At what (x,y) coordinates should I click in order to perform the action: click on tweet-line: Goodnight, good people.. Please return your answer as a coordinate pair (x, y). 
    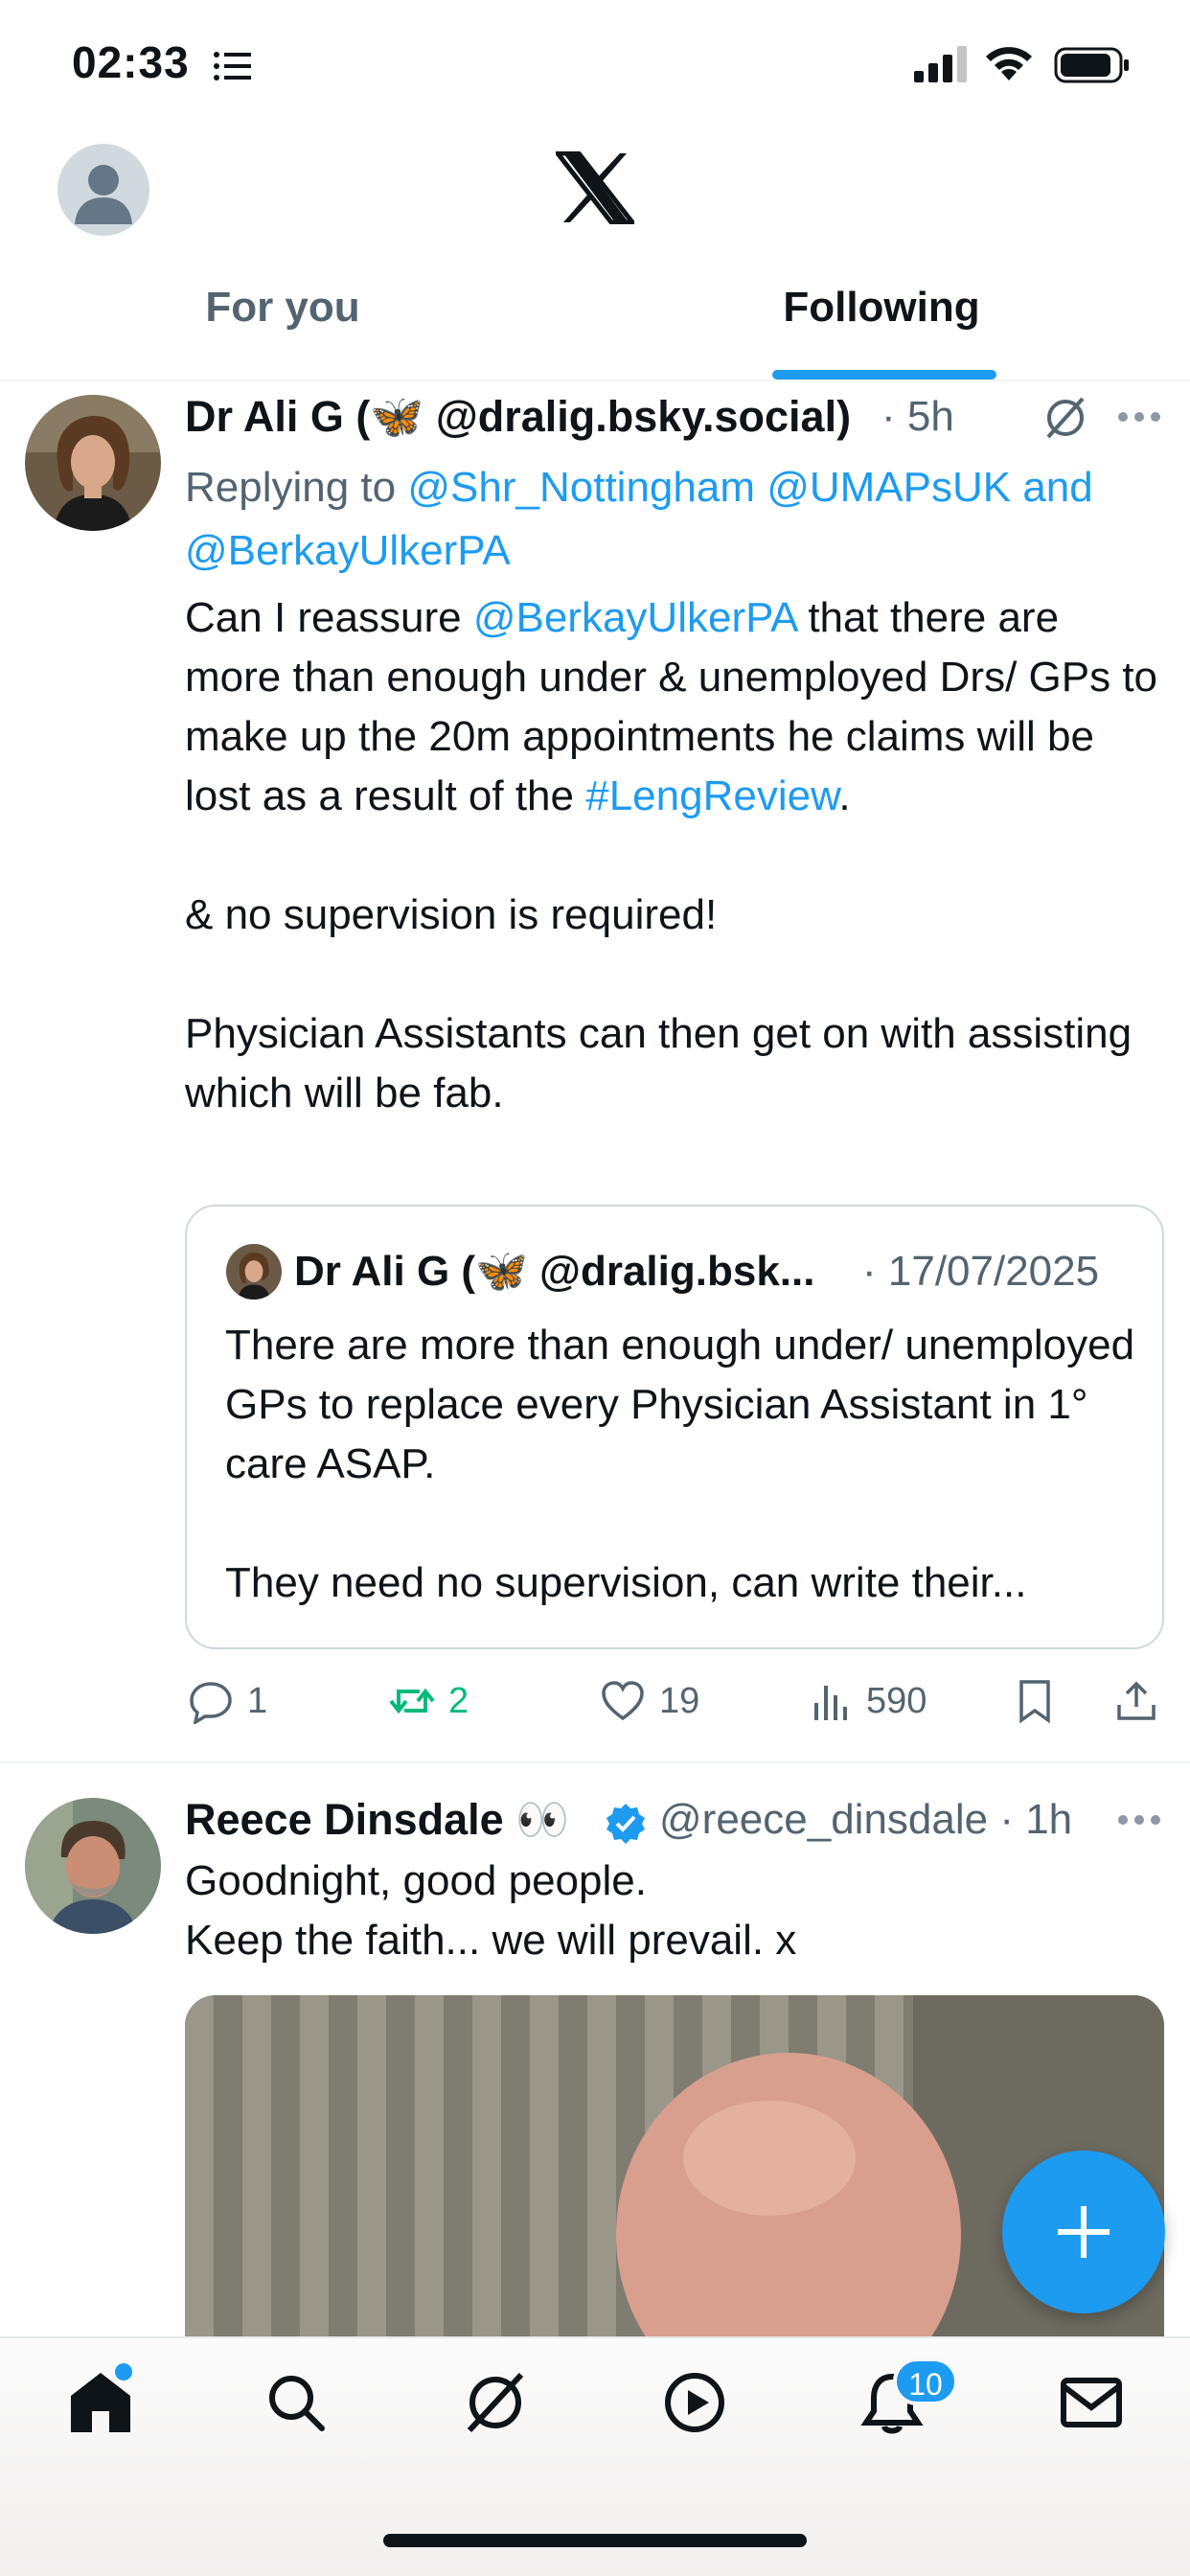
    Looking at the image, I should click on (416, 1880).